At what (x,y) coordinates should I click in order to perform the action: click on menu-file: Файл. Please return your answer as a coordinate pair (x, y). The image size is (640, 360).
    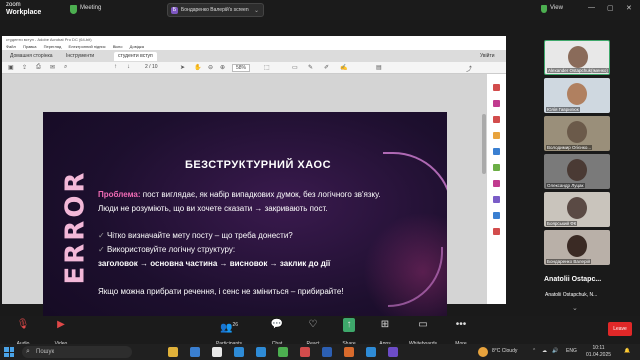
    Looking at the image, I should click on (11, 46).